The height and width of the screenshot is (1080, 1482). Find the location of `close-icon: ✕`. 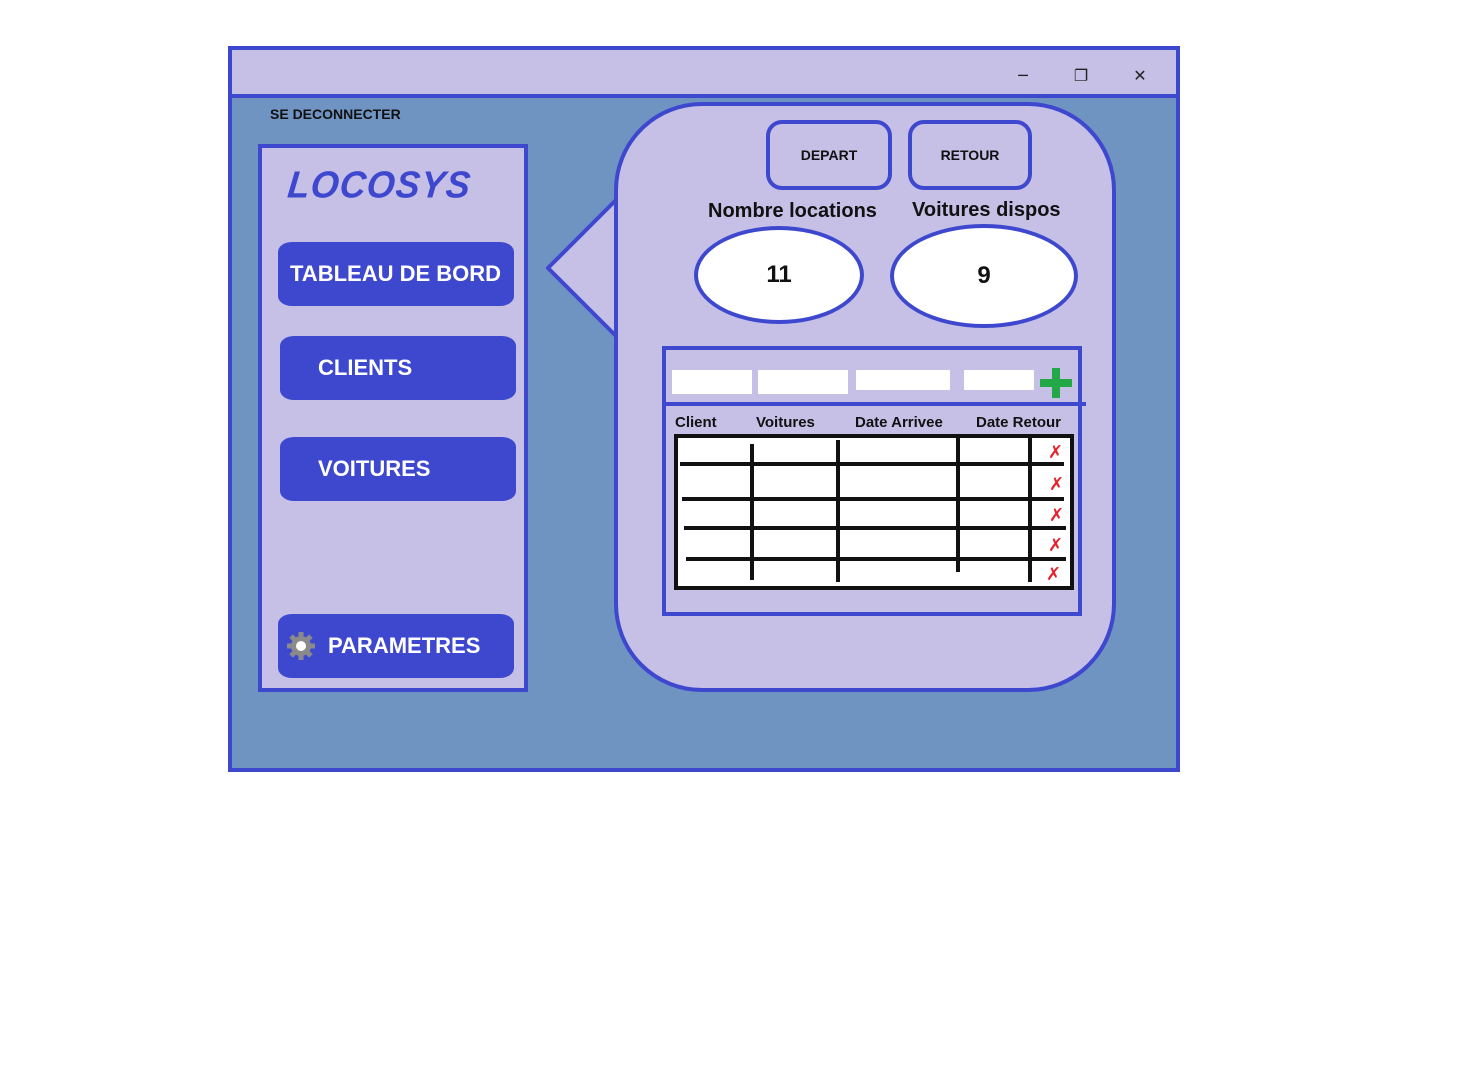

close-icon: ✕ is located at coordinates (1140, 75).